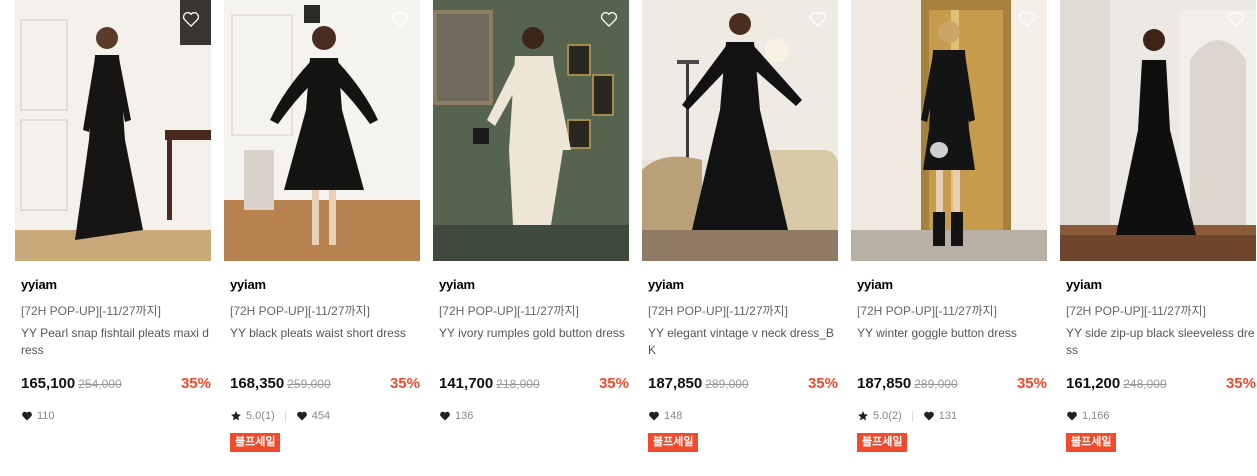  What do you see at coordinates (673, 416) in the screenshot?
I see `like-count: 148` at bounding box center [673, 416].